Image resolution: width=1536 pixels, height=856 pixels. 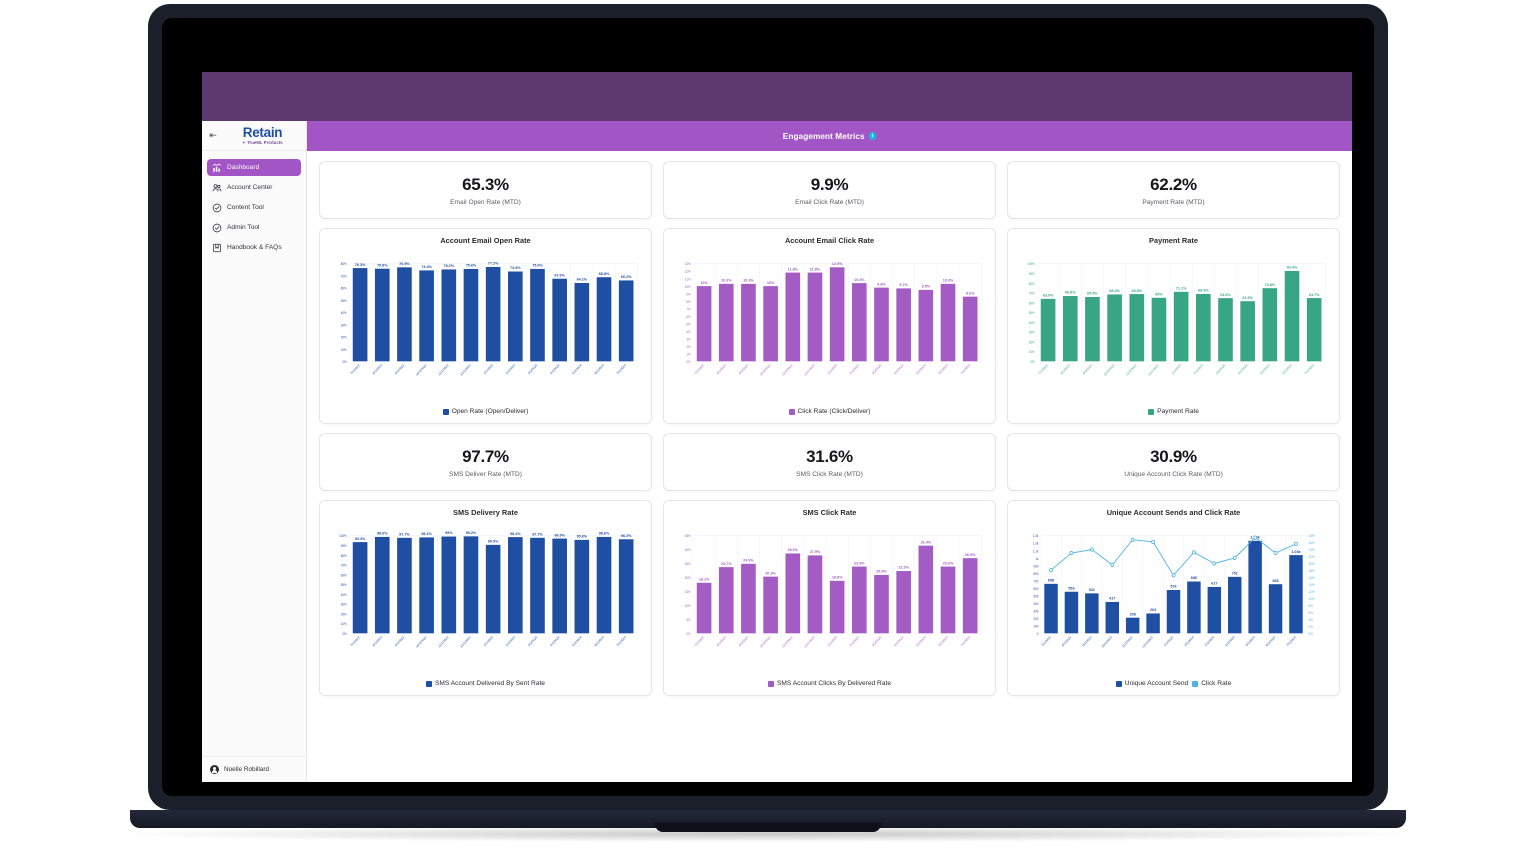 I want to click on legend-entry: Click Rate, so click(x=1211, y=683).